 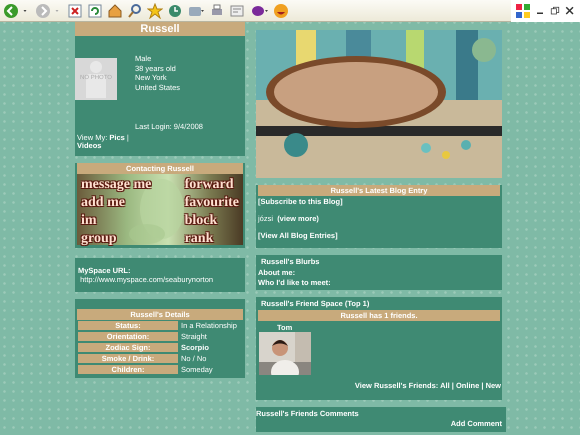 What do you see at coordinates (11, 10) in the screenshot?
I see `back-icon` at bounding box center [11, 10].